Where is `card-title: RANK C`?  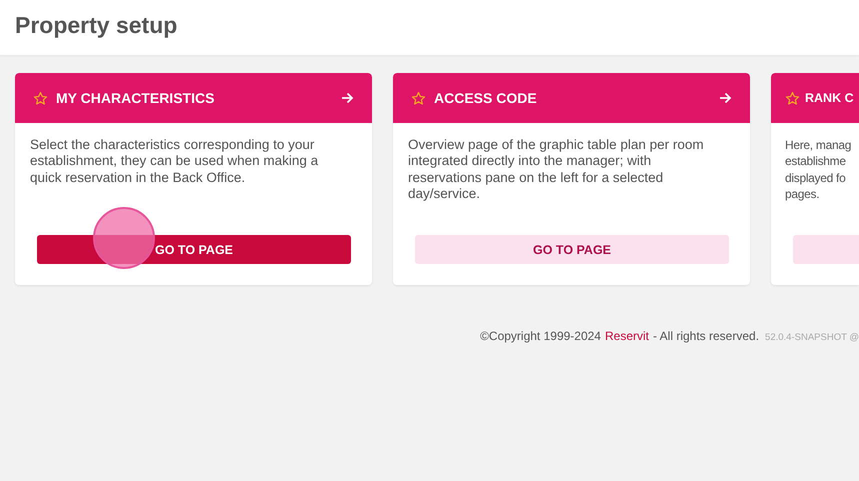
card-title: RANK C is located at coordinates (830, 98).